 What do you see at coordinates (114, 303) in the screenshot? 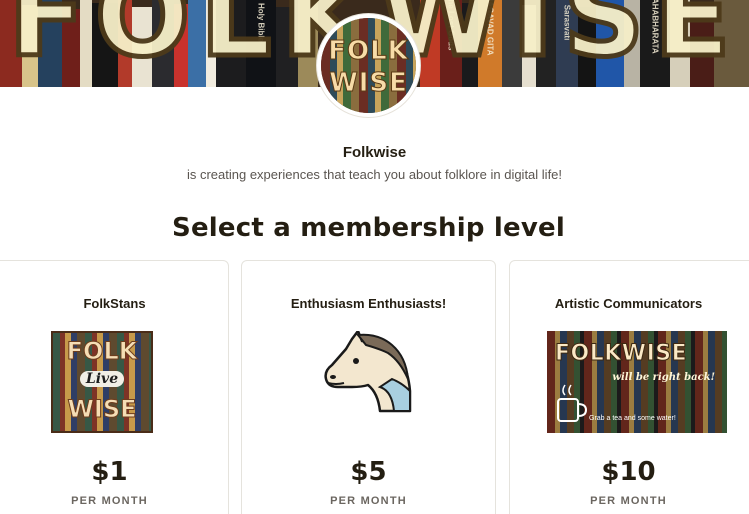
I see `tier-name: FolkStans` at bounding box center [114, 303].